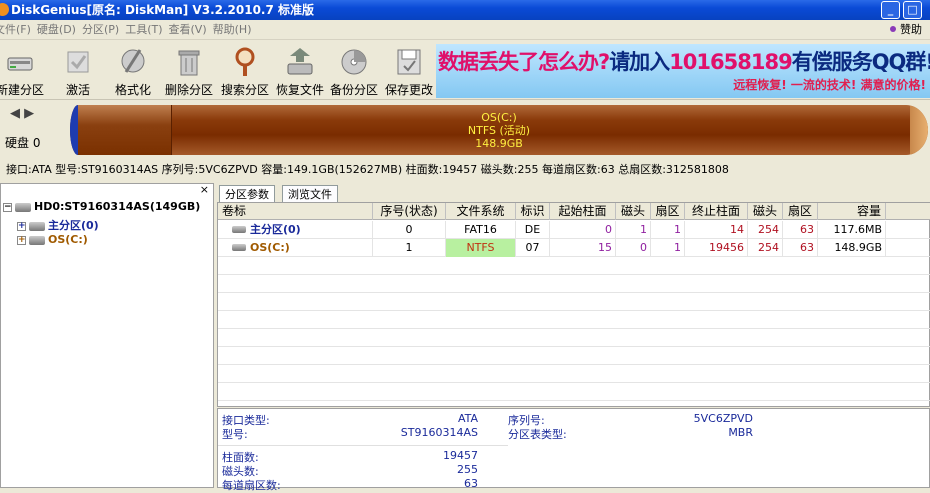  What do you see at coordinates (24, 71) in the screenshot?
I see `new-partition-button: 新建分区` at bounding box center [24, 71].